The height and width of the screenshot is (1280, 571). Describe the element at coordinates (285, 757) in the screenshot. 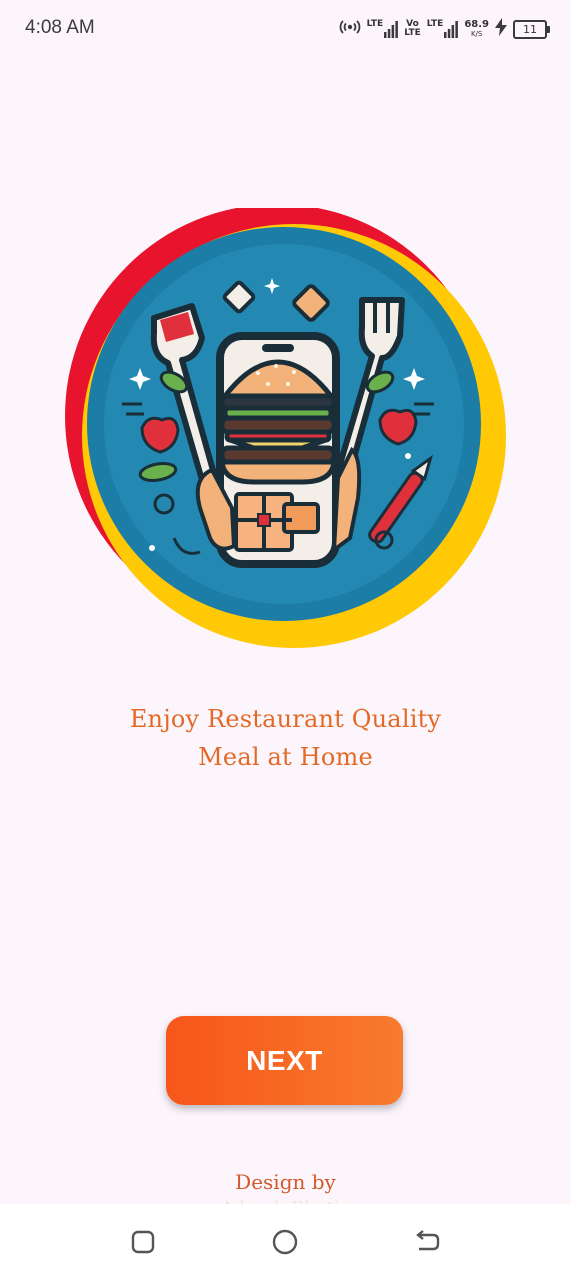

I see `tagline-line-2: Meal at Home` at that location.